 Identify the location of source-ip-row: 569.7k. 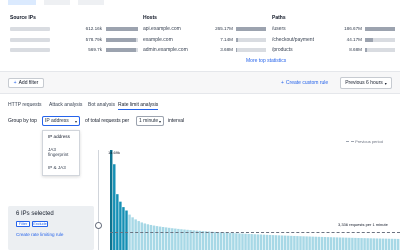
(75, 50).